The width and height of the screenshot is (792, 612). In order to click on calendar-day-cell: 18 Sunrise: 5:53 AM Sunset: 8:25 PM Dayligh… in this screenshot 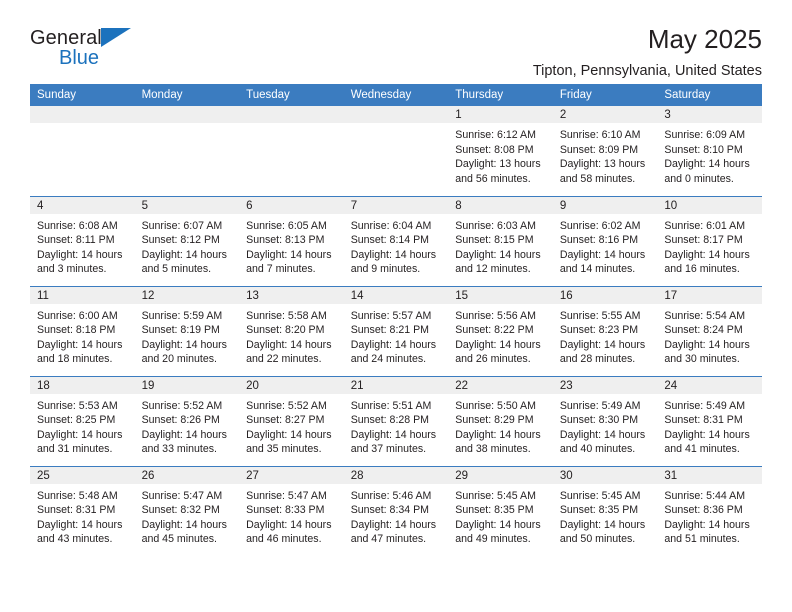, I will do `click(82, 420)`.